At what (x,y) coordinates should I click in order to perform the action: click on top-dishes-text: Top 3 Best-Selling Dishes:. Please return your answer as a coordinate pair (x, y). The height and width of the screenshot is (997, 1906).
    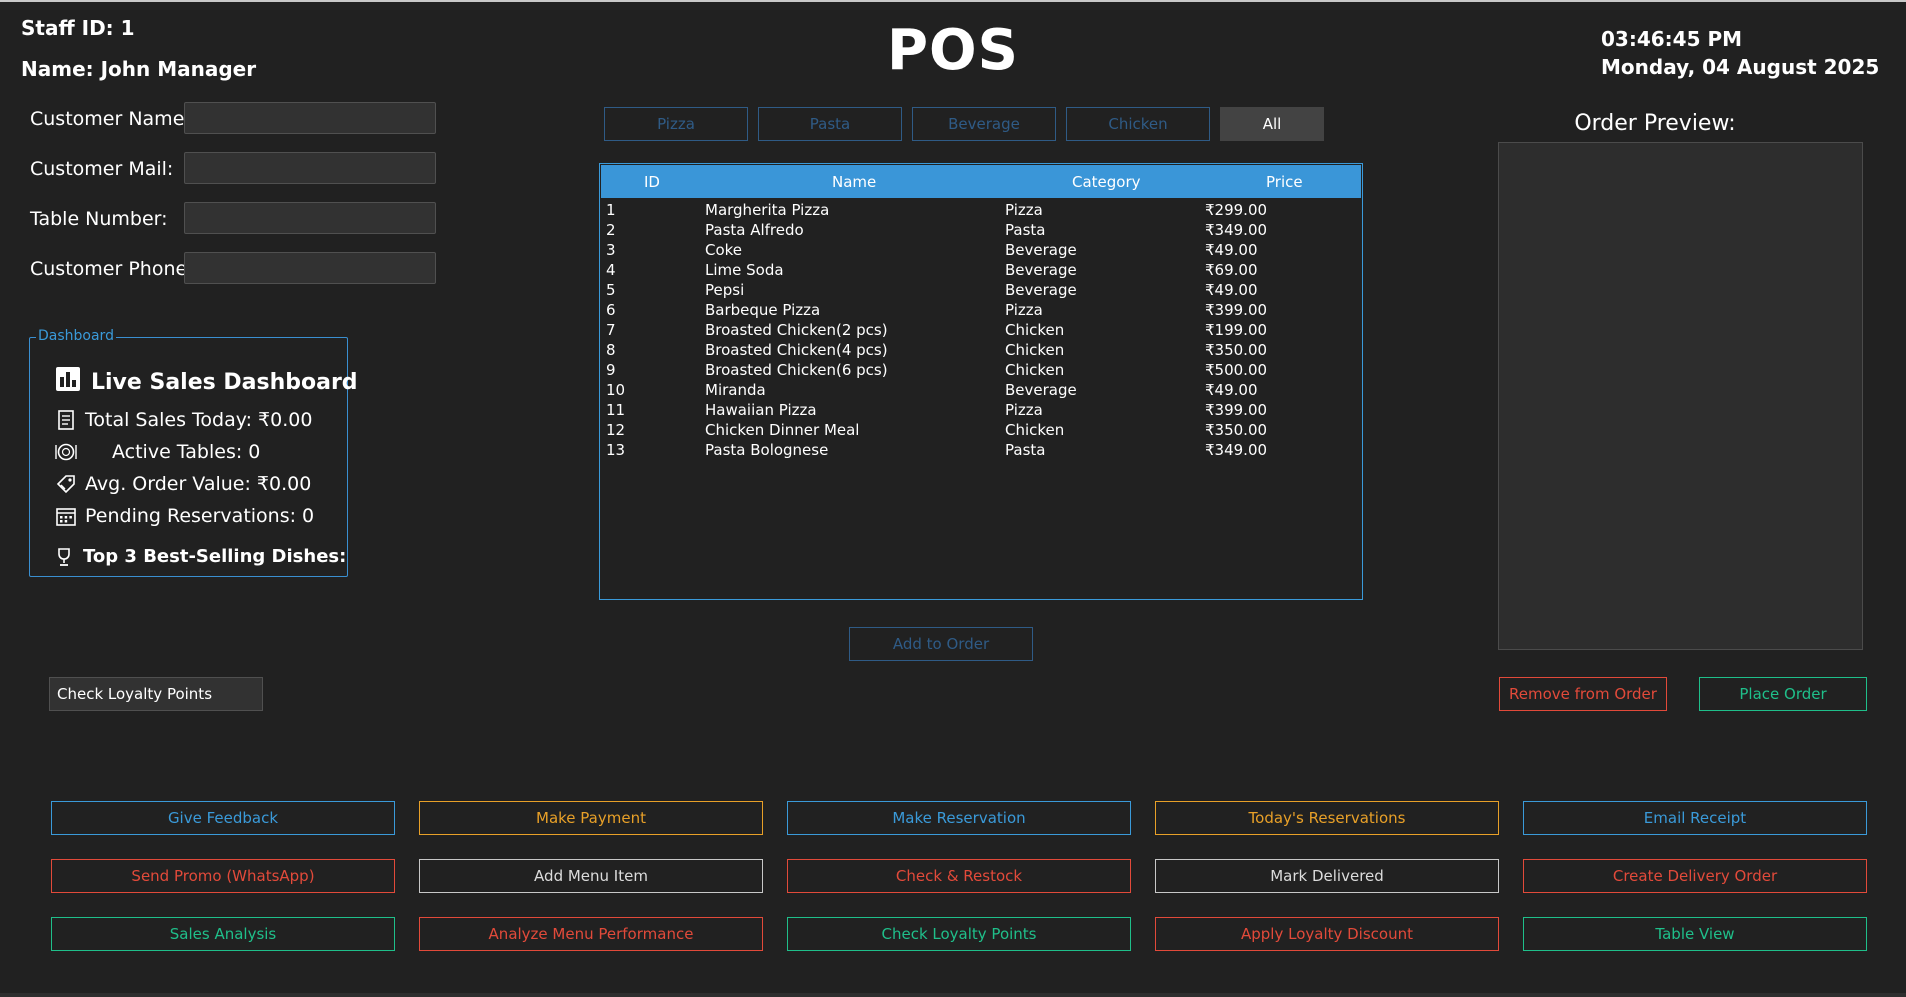
    Looking at the image, I should click on (215, 556).